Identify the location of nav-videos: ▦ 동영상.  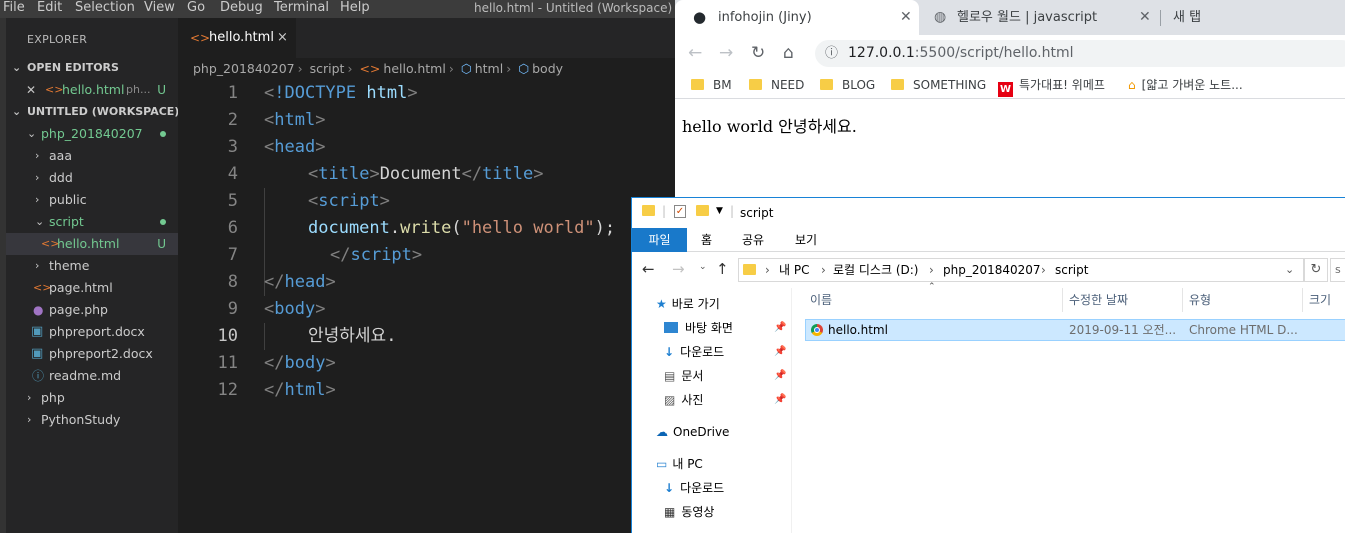
(689, 512).